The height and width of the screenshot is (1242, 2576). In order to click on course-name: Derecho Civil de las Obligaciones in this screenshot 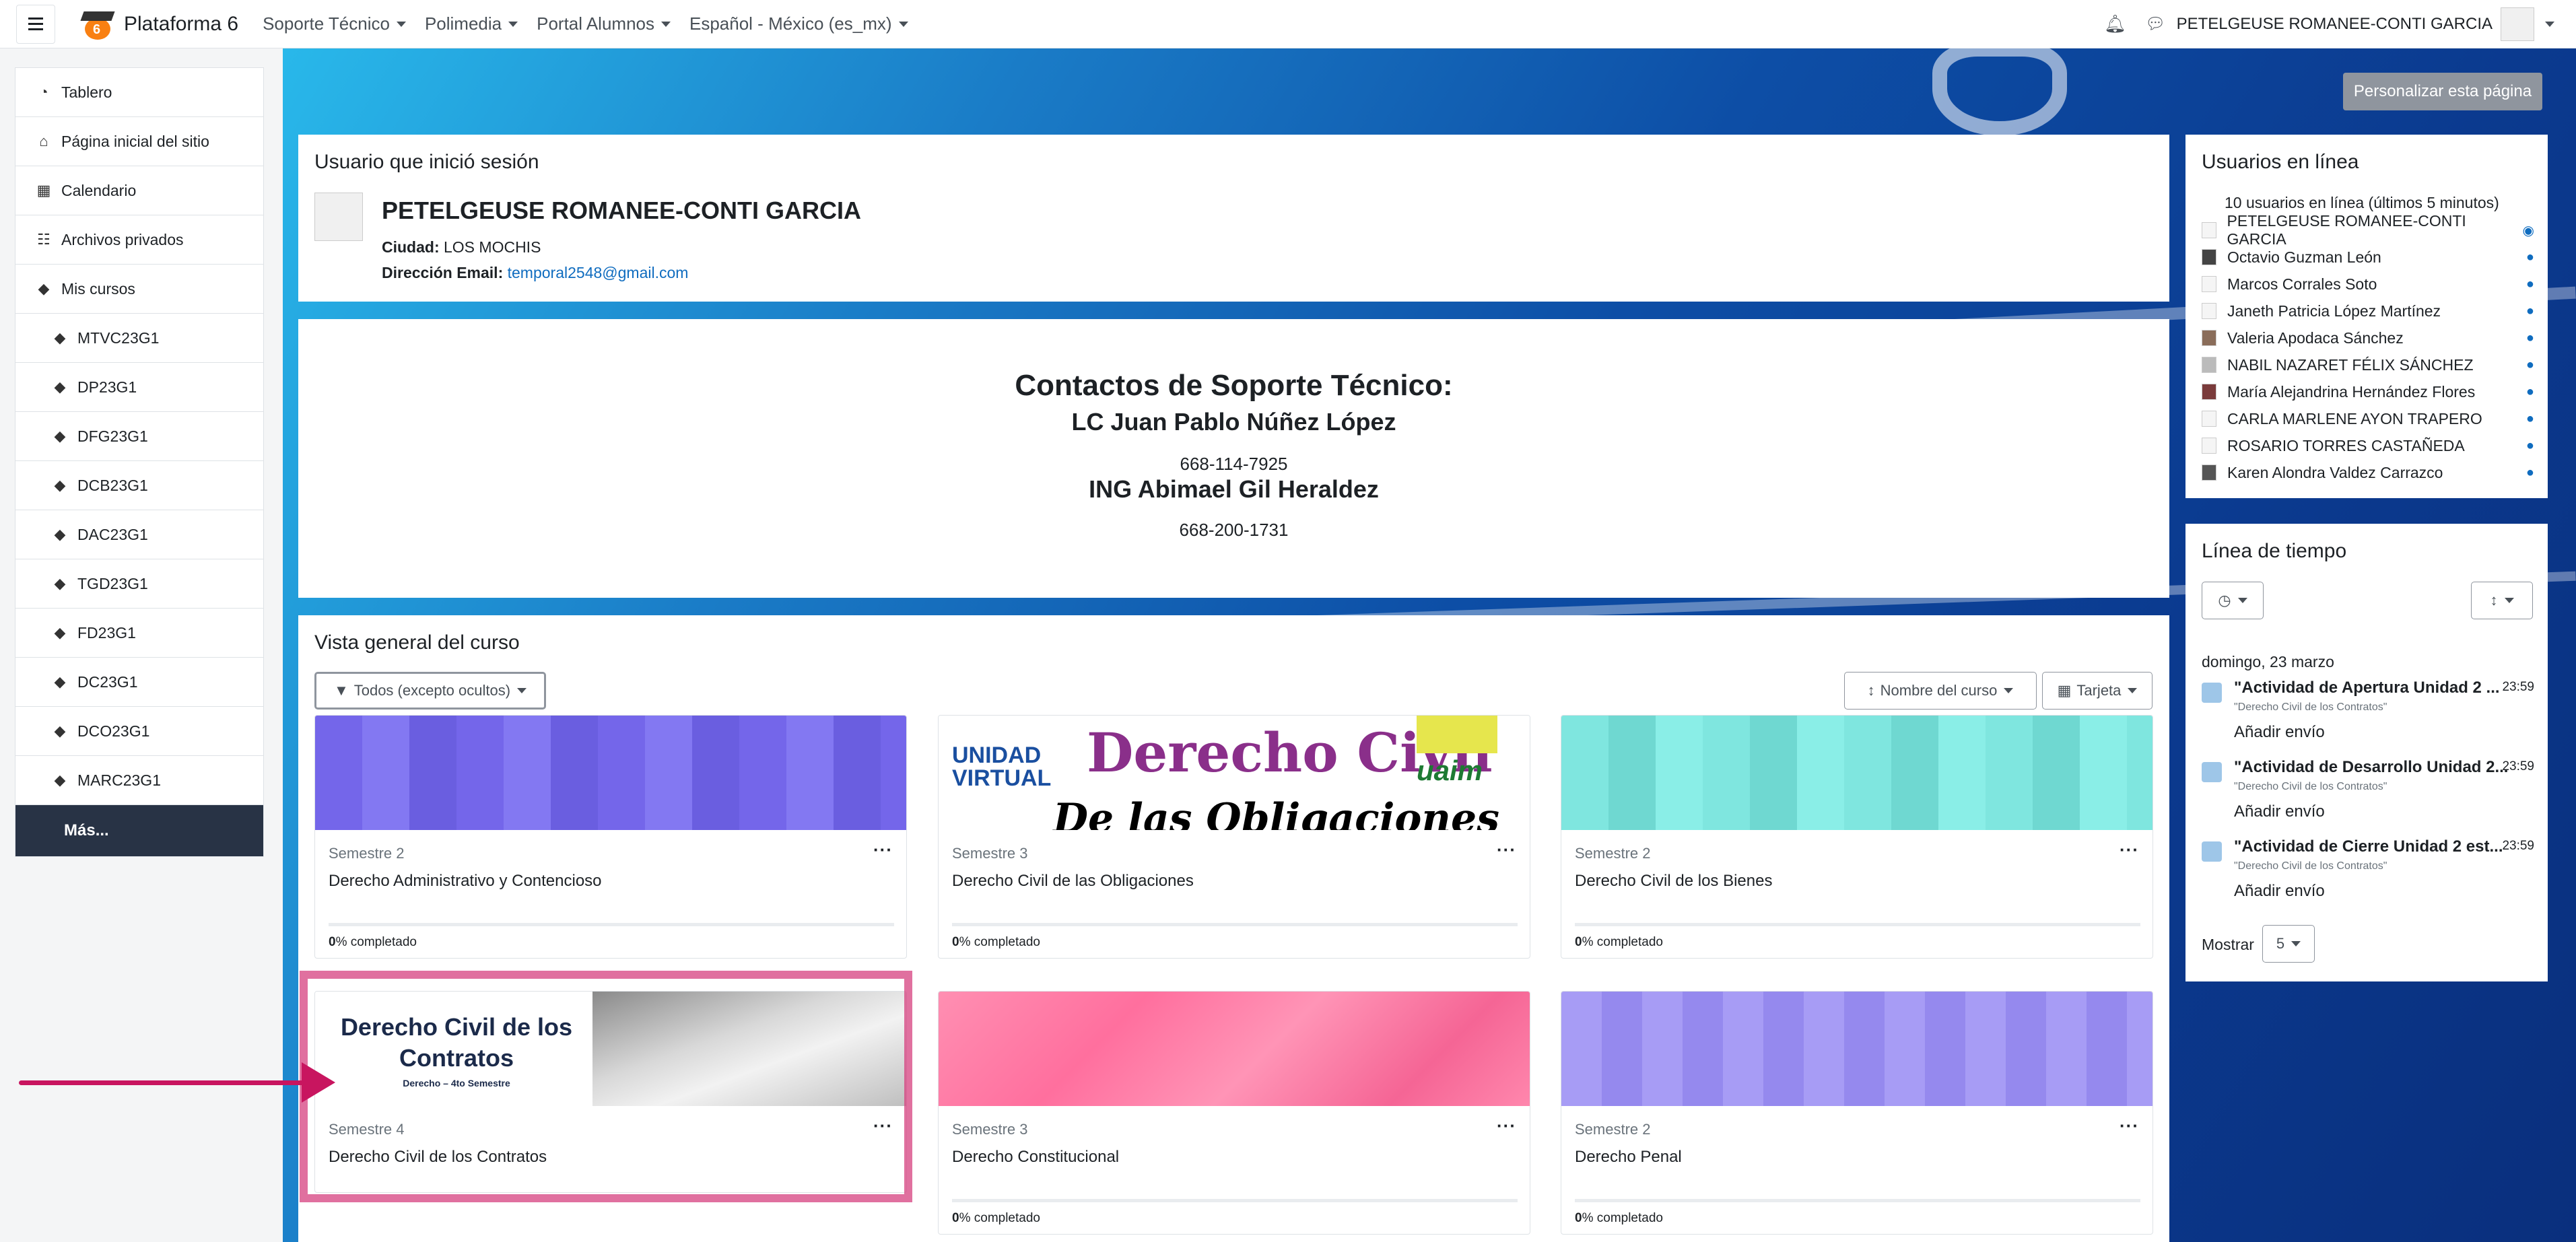, I will do `click(1073, 881)`.